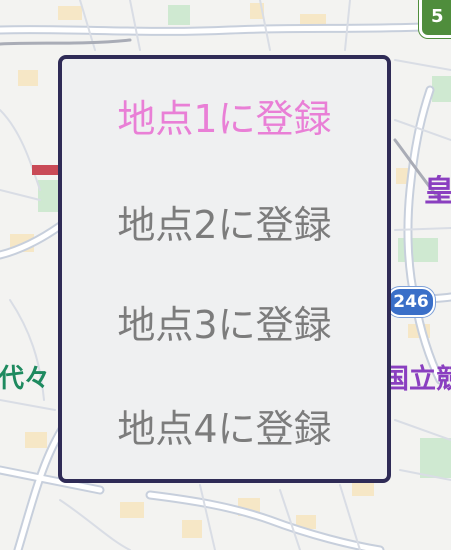  What do you see at coordinates (224, 325) in the screenshot?
I see `menu-item-register-location-3: 地点3に登録` at bounding box center [224, 325].